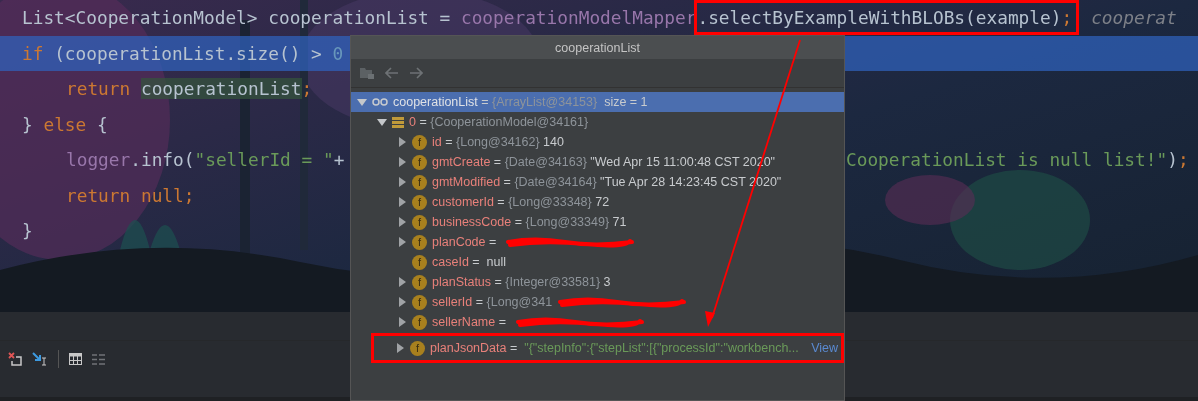 The height and width of the screenshot is (401, 1198). What do you see at coordinates (367, 73) in the screenshot?
I see `folder-icon` at bounding box center [367, 73].